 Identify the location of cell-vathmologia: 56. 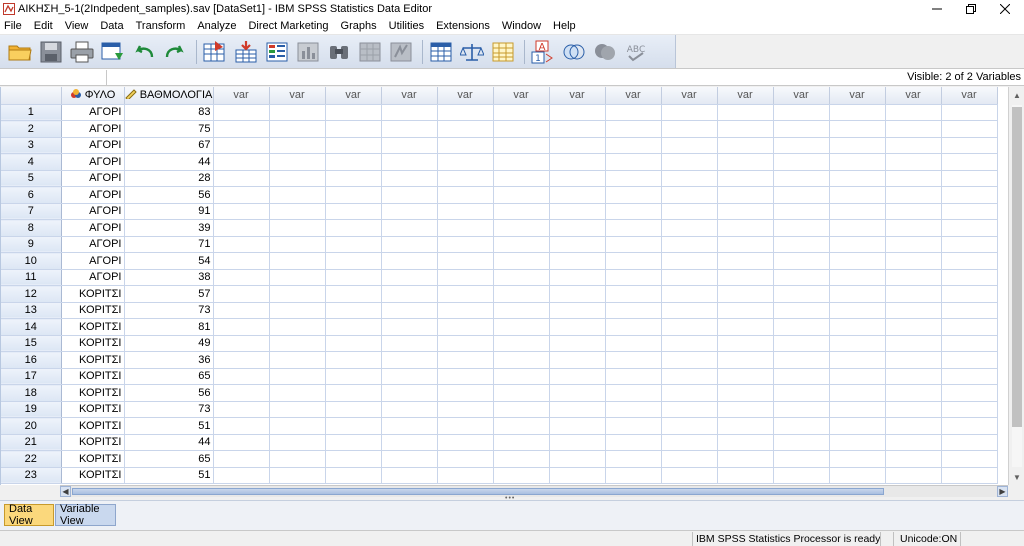
(169, 393).